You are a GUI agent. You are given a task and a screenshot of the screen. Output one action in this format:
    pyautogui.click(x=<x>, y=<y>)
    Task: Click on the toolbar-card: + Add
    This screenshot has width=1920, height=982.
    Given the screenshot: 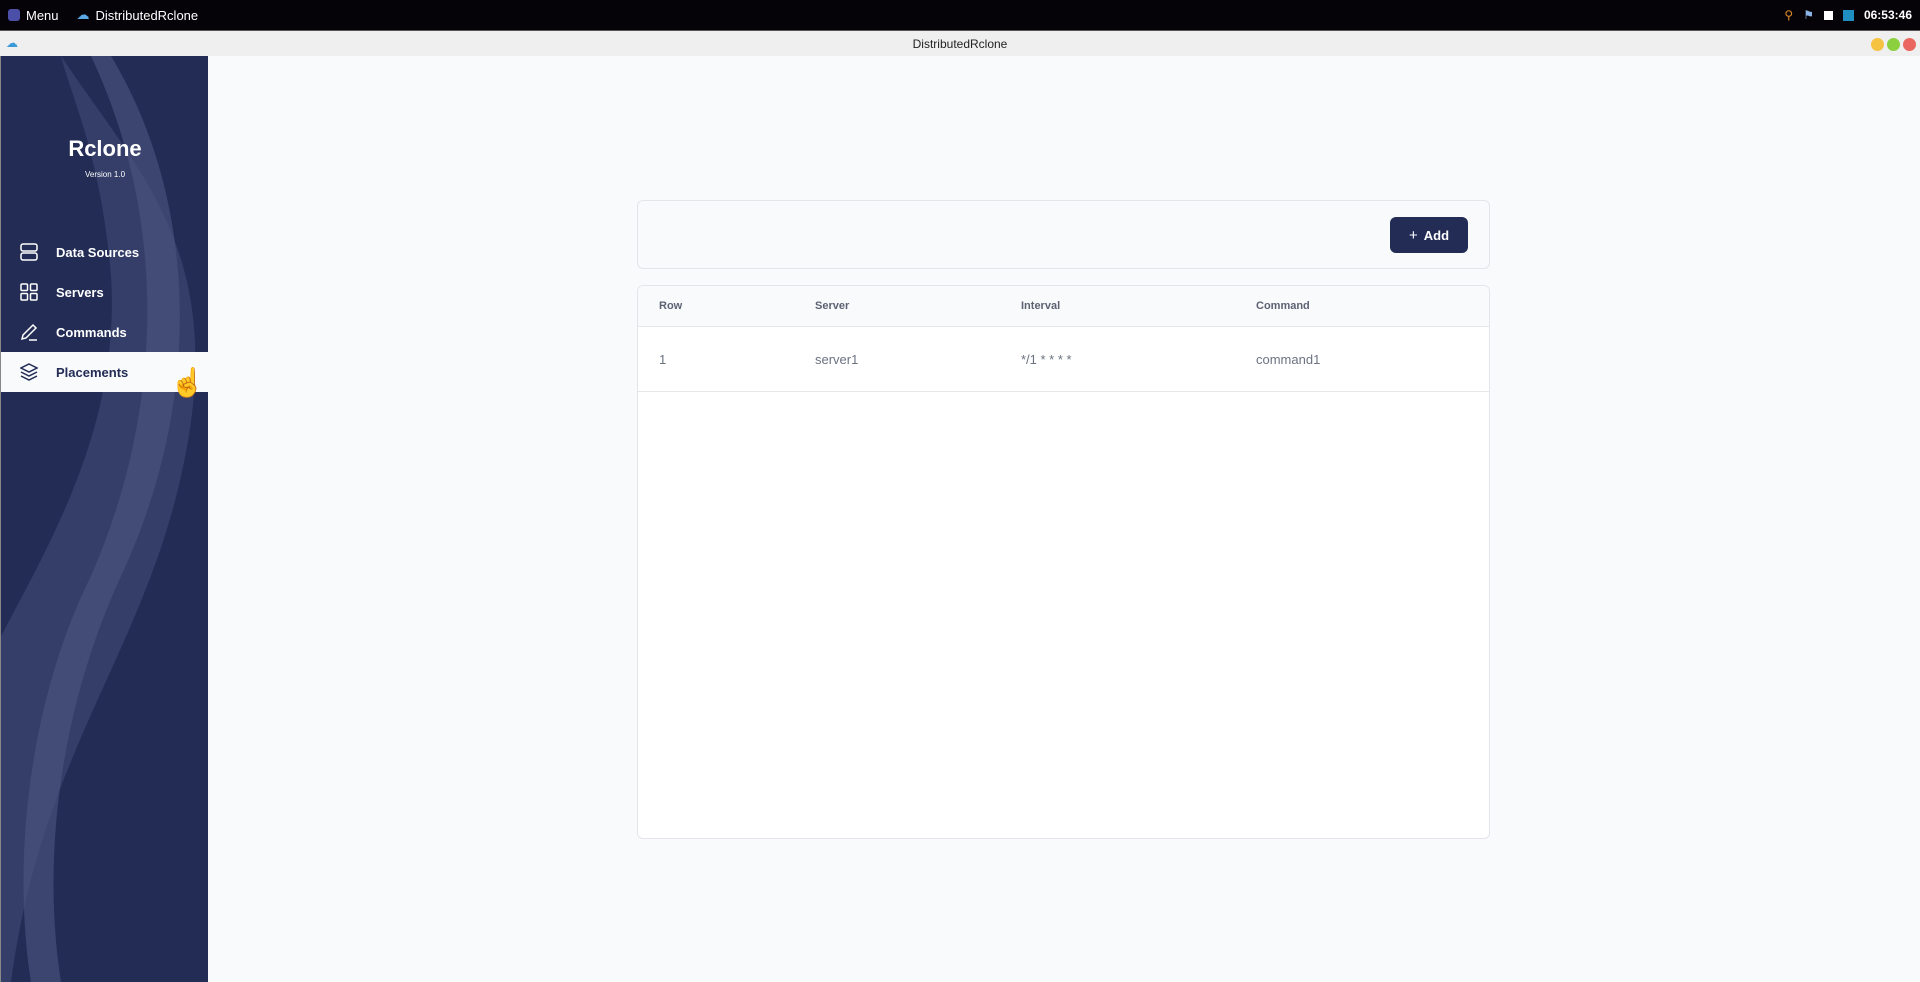 What is the action you would take?
    pyautogui.click(x=1063, y=234)
    